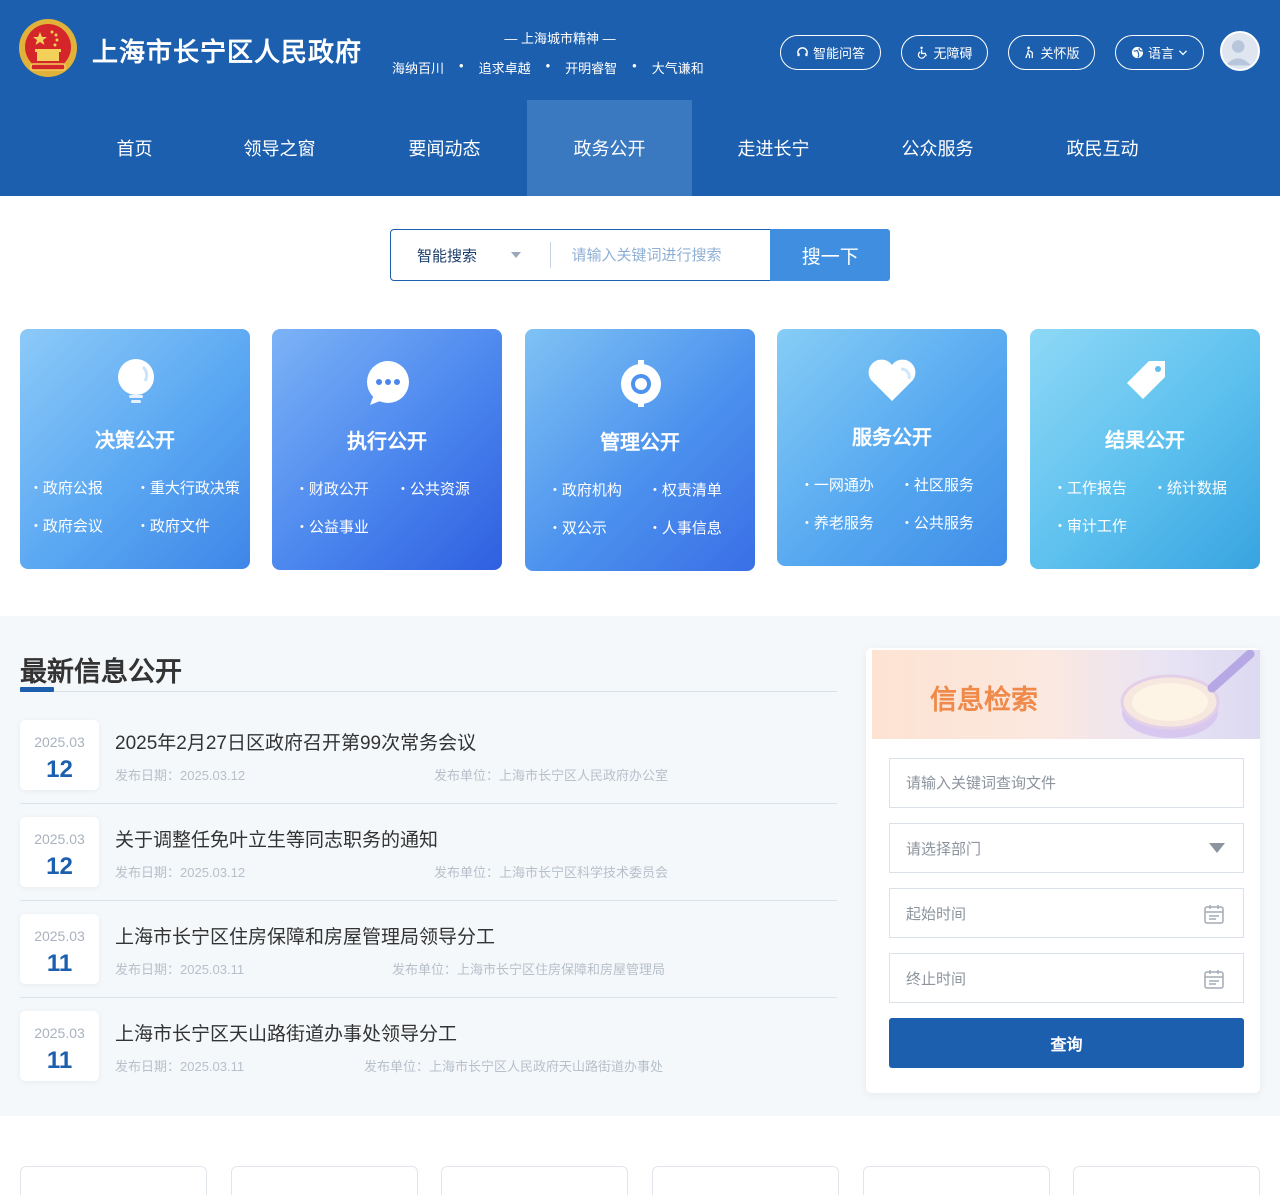 The width and height of the screenshot is (1280, 1195). What do you see at coordinates (59, 769) in the screenshot?
I see `news-day: 12` at bounding box center [59, 769].